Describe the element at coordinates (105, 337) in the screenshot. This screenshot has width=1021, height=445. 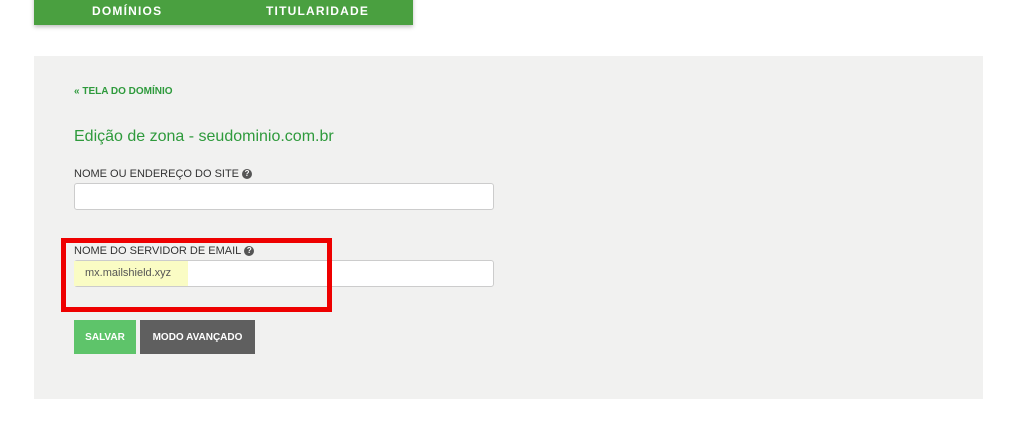
I see `save-button: SALVAR` at that location.